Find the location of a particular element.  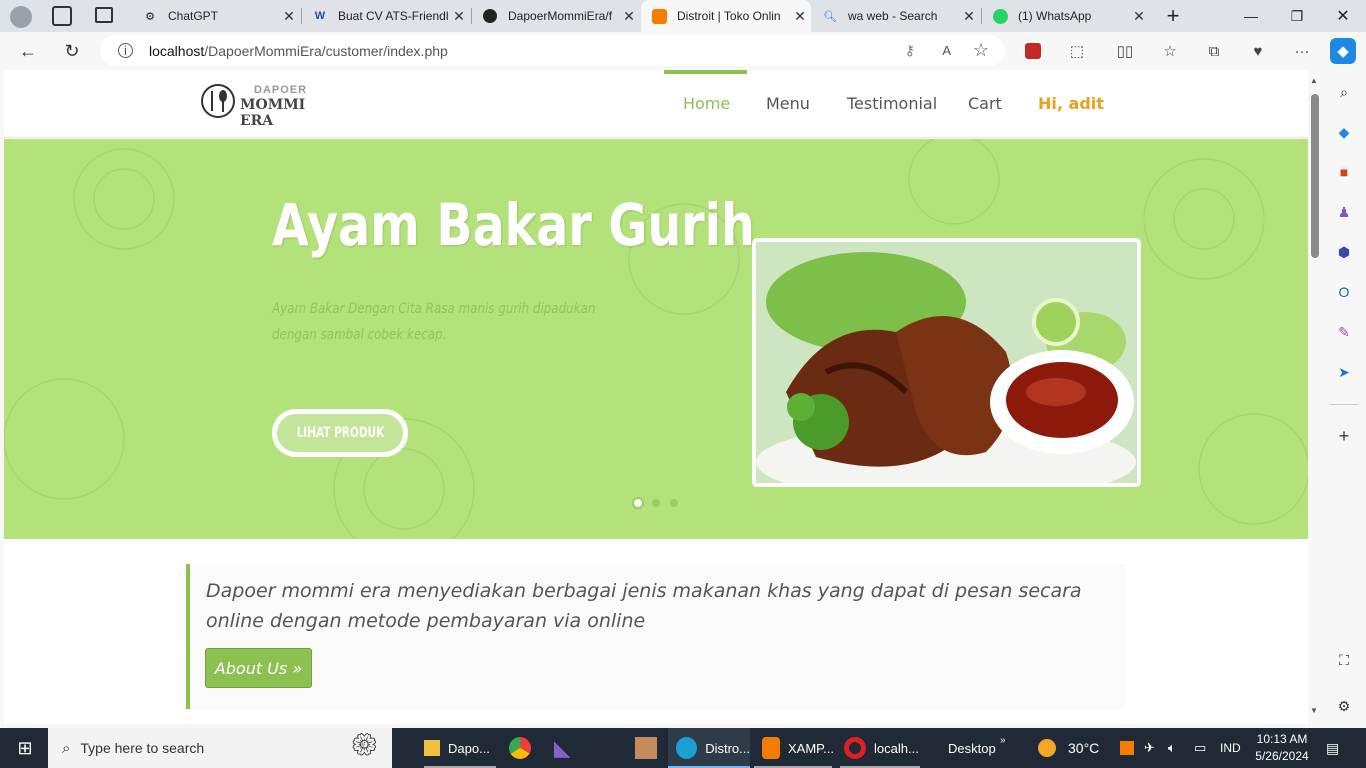

desktop-toolbar: Desktop is located at coordinates (972, 748).